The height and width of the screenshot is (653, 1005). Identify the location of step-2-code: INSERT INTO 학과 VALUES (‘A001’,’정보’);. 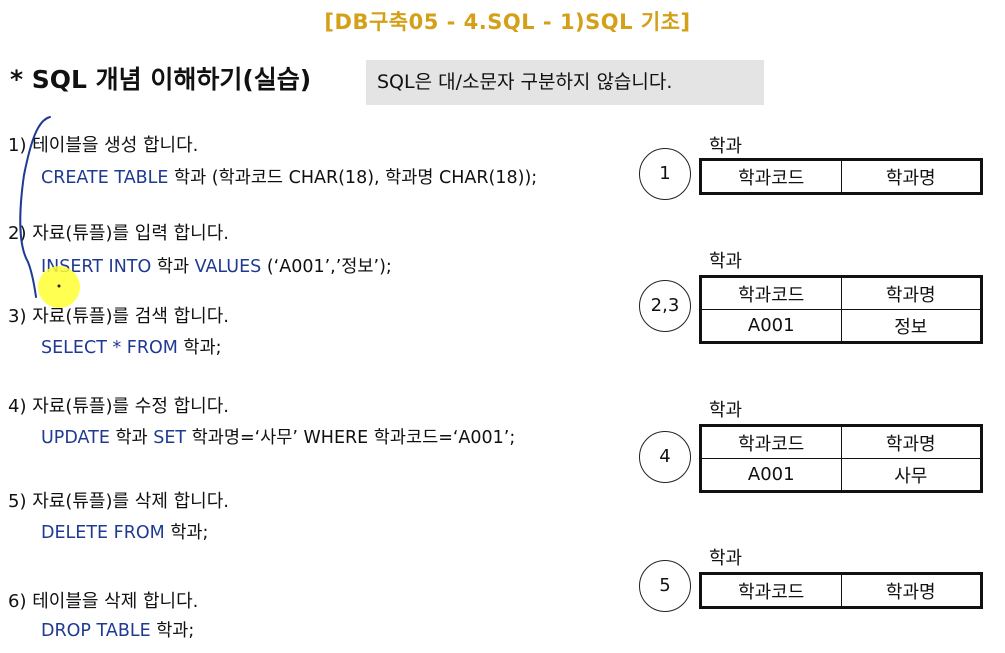
(216, 265).